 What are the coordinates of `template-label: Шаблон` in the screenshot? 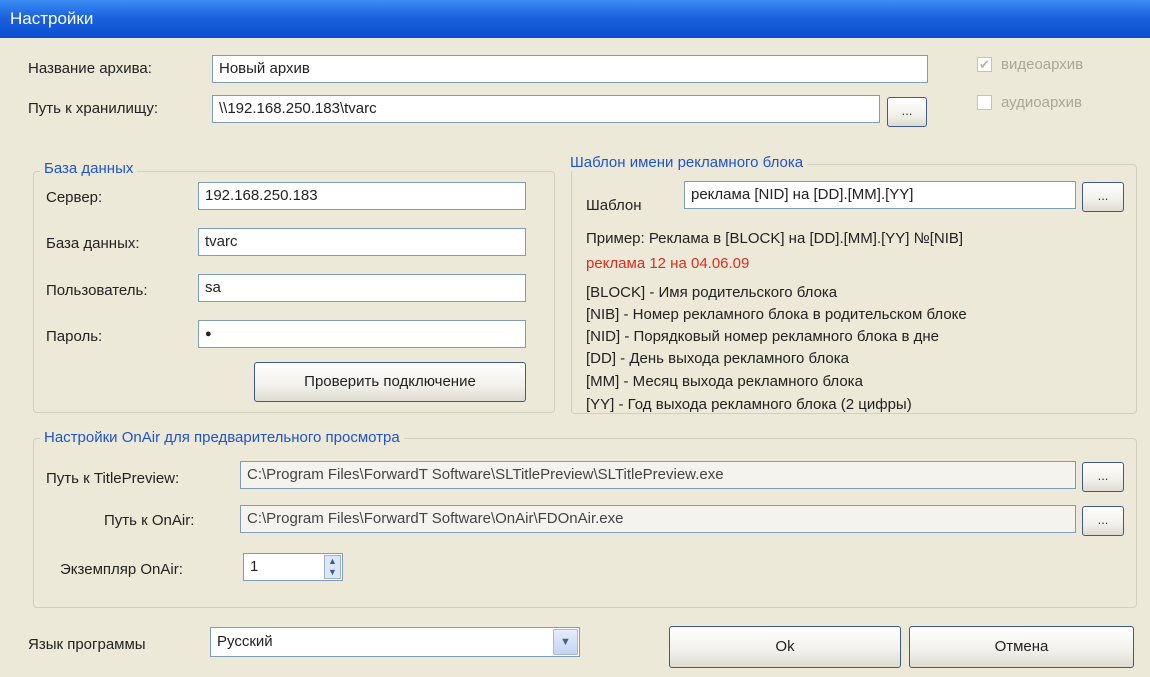 It's located at (614, 205).